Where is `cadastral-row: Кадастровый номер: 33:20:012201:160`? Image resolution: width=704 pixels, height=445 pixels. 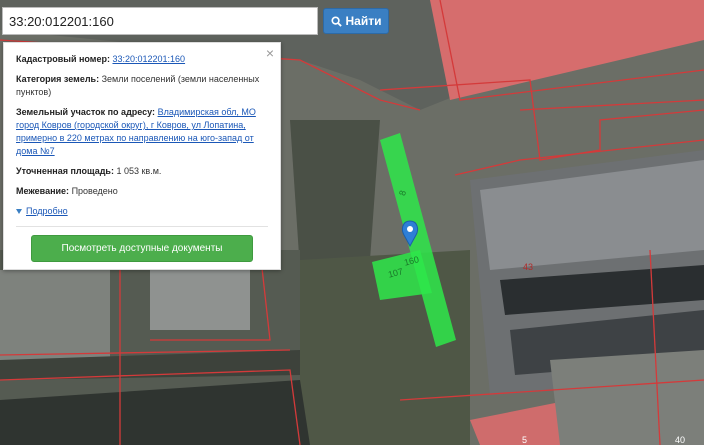 cadastral-row: Кадастровый номер: 33:20:012201:160 is located at coordinates (142, 59).